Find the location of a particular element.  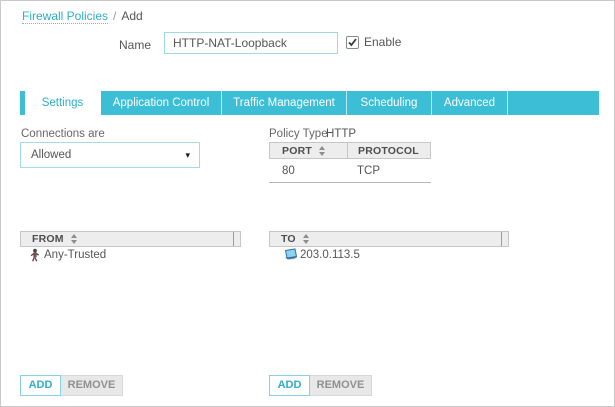

breadcrumb-current-page: Add is located at coordinates (132, 16).